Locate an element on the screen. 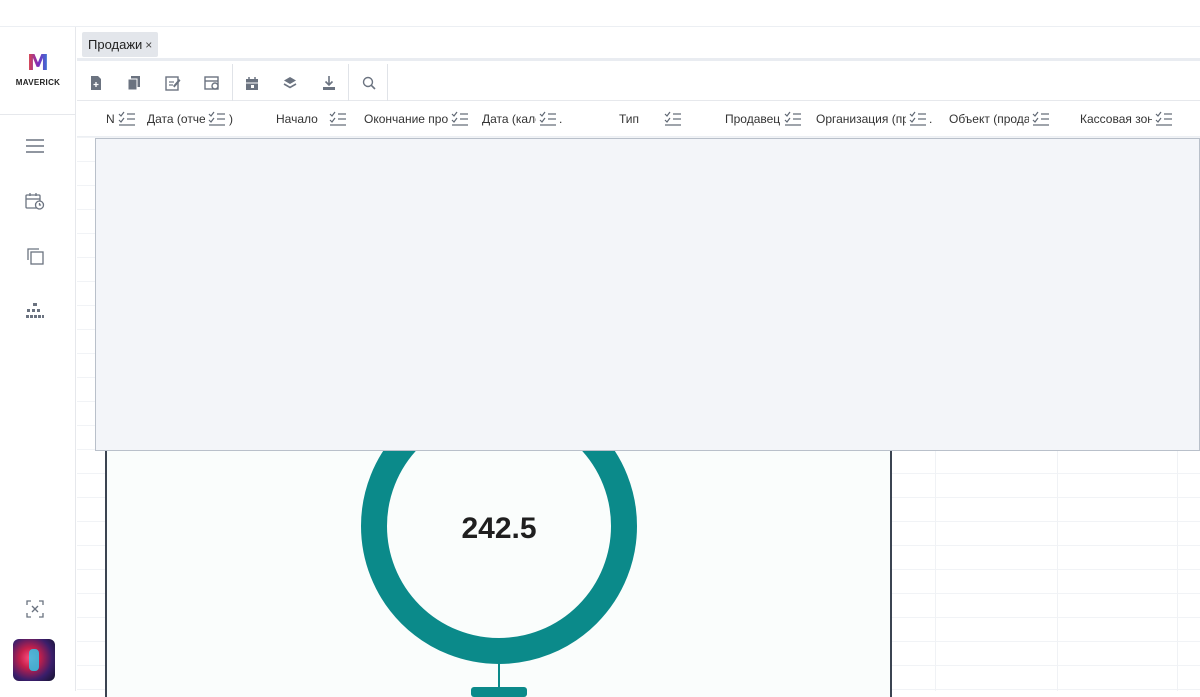 This screenshot has width=1200, height=697. edit-document-icon is located at coordinates (173, 83).